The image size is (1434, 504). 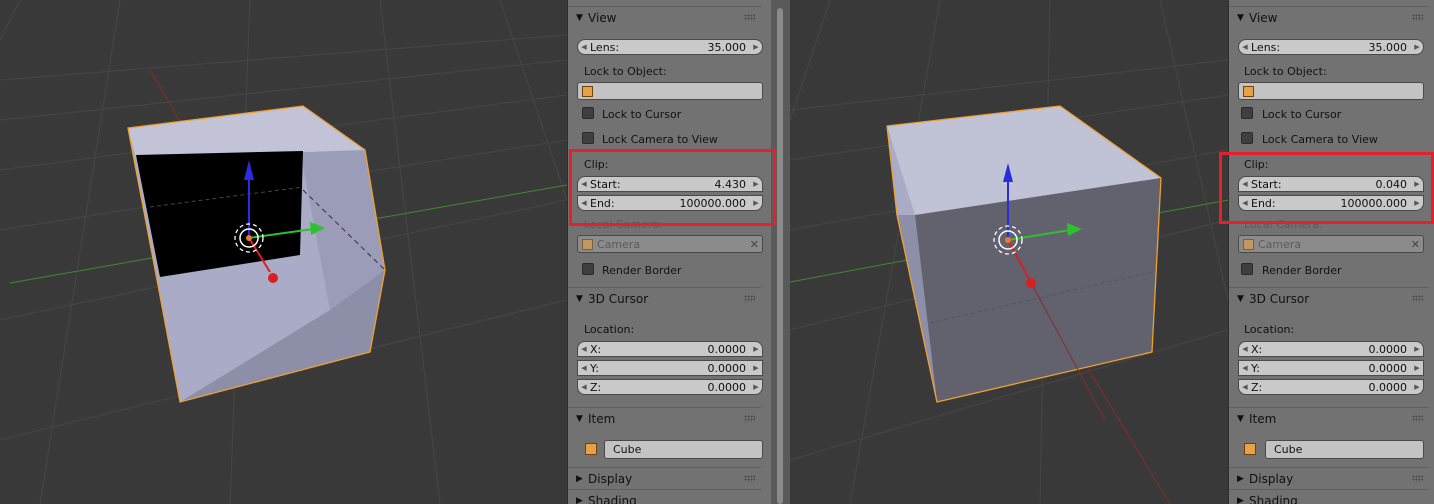 I want to click on field-label: Z:, so click(x=1257, y=387).